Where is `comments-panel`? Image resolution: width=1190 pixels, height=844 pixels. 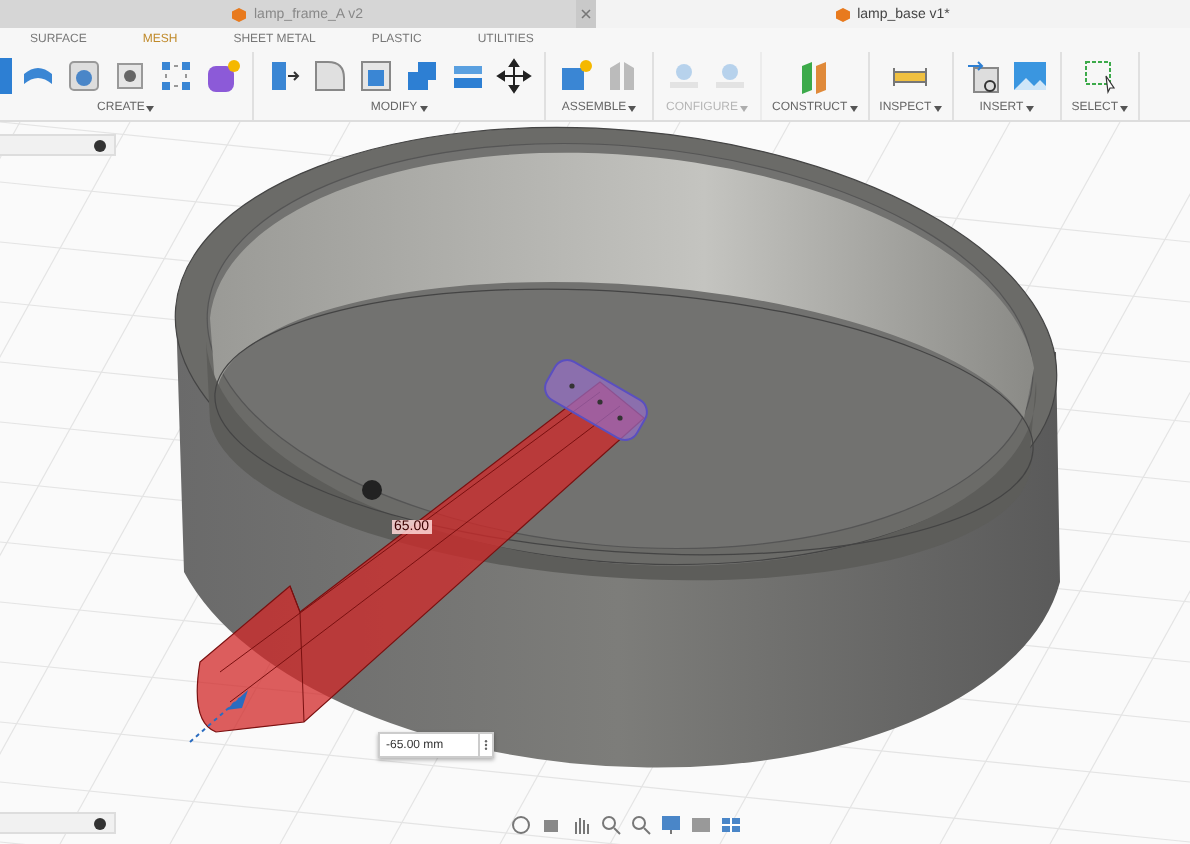
comments-panel is located at coordinates (58, 823).